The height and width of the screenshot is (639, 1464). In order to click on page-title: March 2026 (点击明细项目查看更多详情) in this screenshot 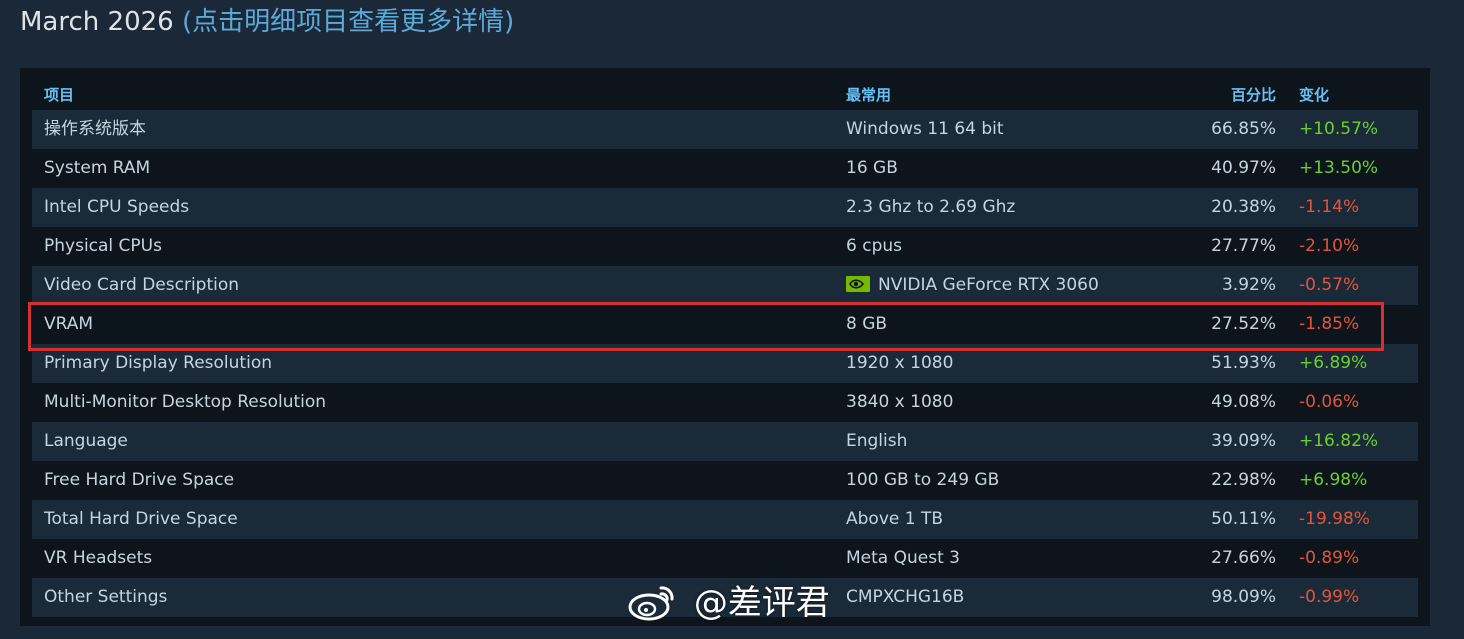, I will do `click(267, 22)`.